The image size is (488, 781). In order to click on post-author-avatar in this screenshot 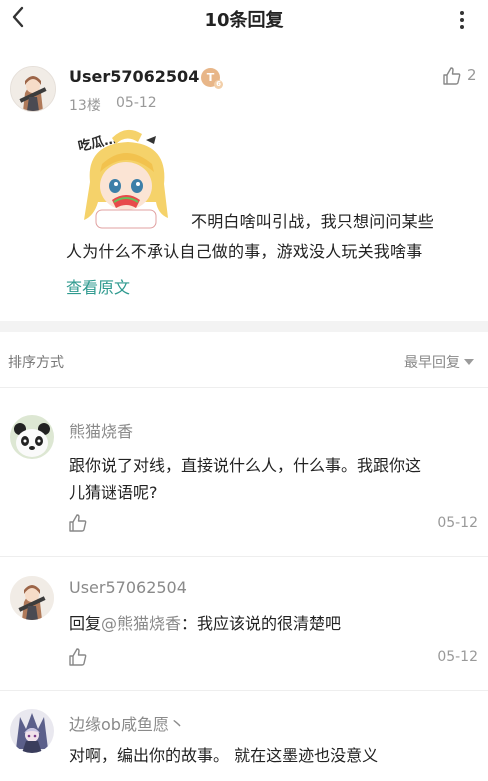, I will do `click(33, 89)`.